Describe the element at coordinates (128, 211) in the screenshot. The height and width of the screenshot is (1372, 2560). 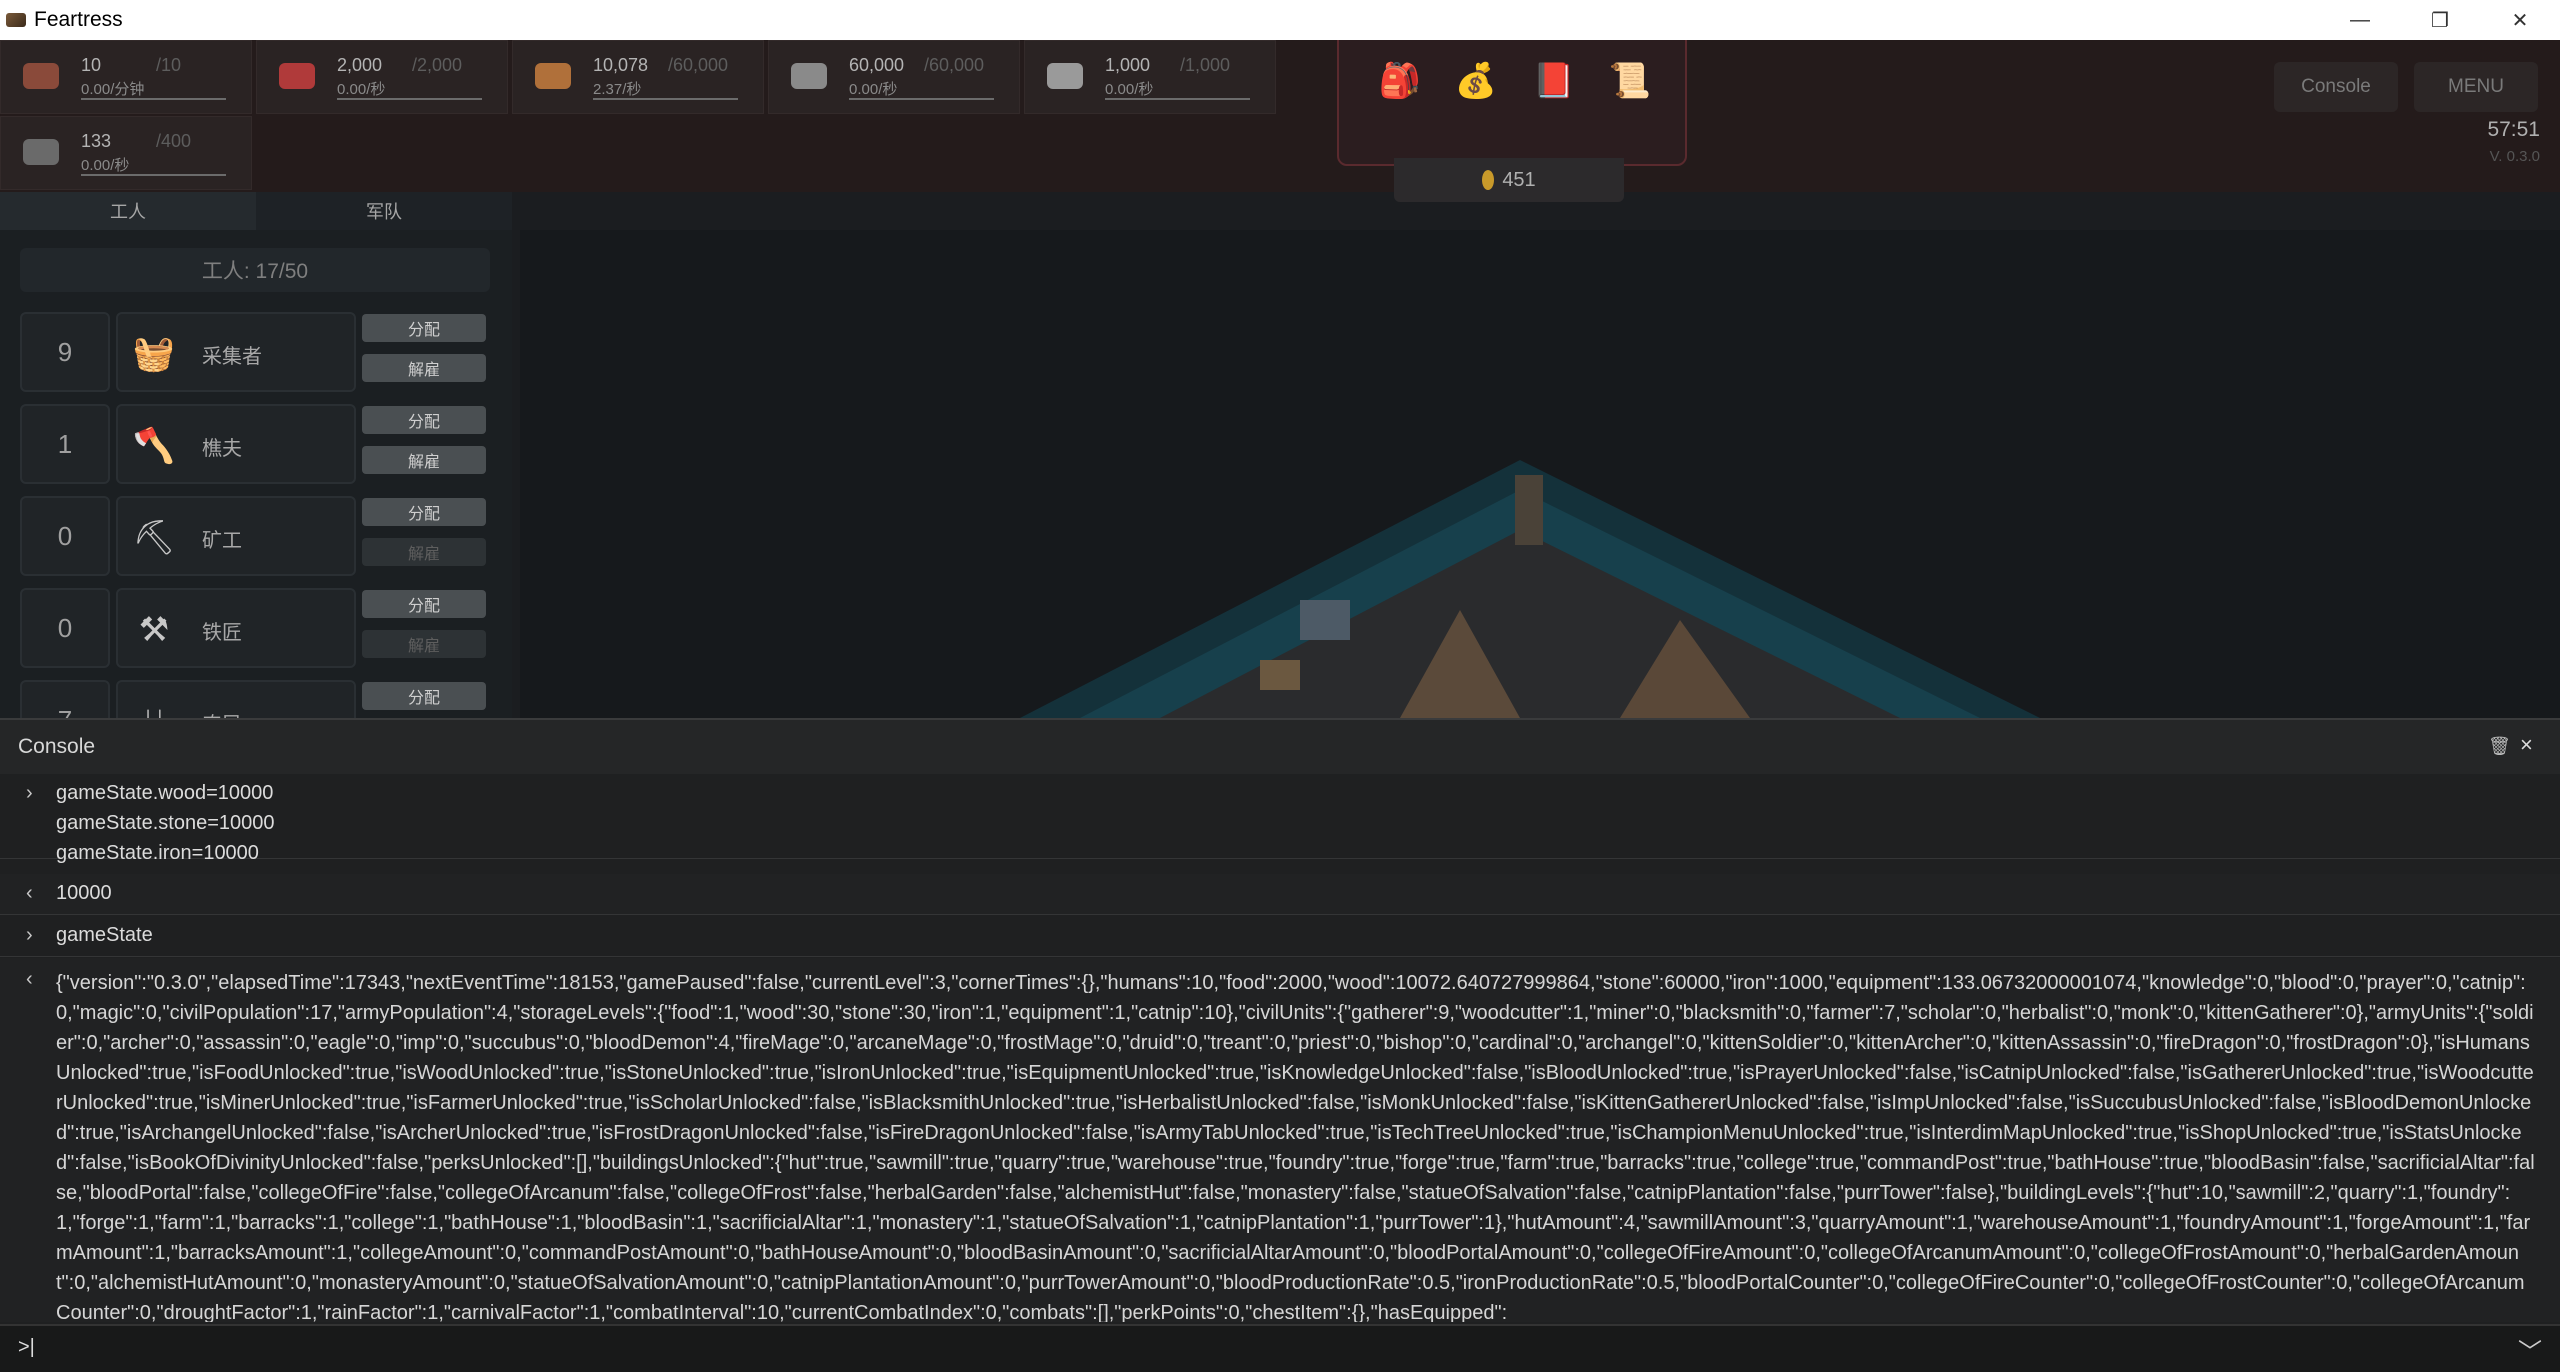
I see `tab-workers: 工人` at that location.